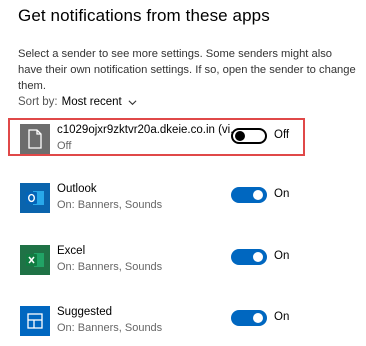  Describe the element at coordinates (132, 102) in the screenshot. I see `chevron-down-icon` at that location.